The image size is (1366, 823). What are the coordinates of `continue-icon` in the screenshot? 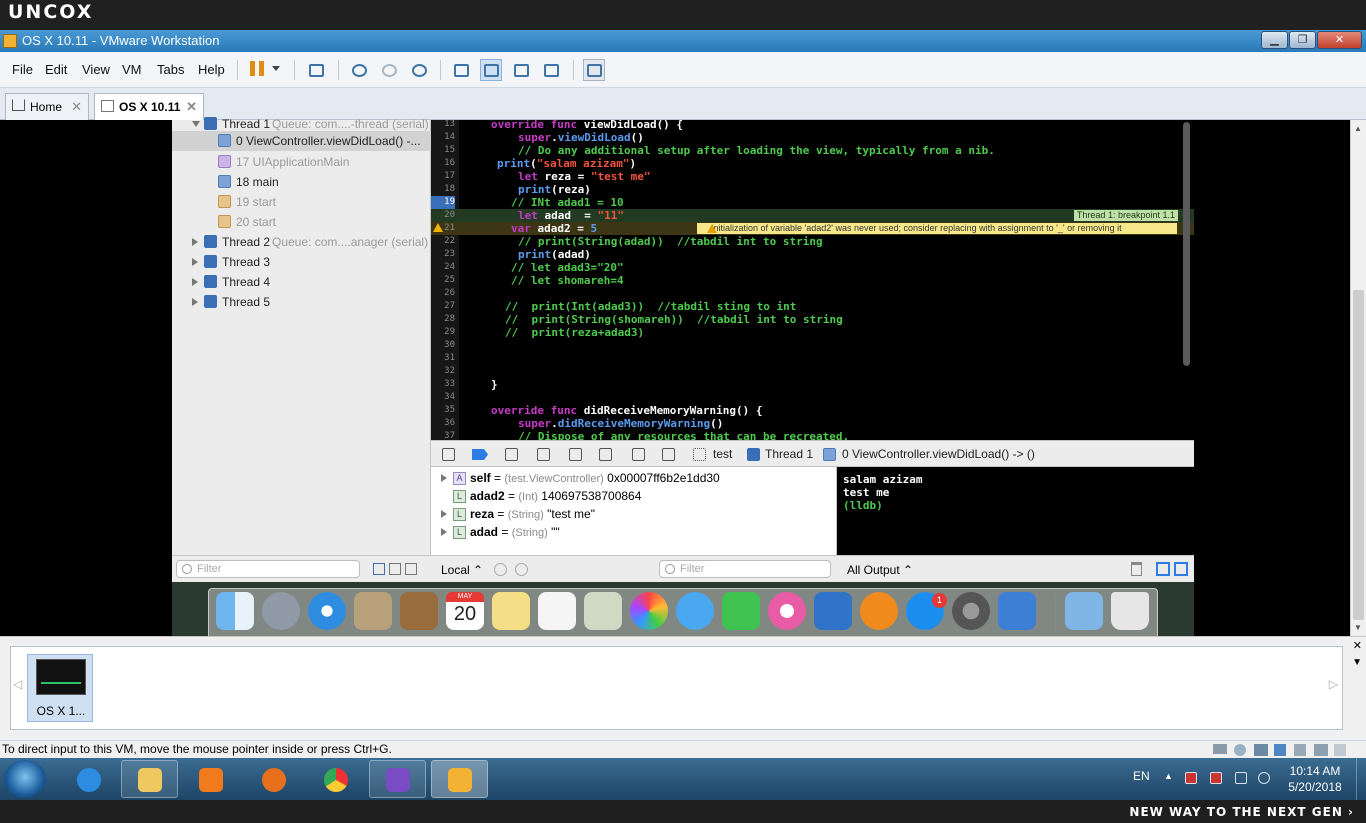 It's located at (511, 454).